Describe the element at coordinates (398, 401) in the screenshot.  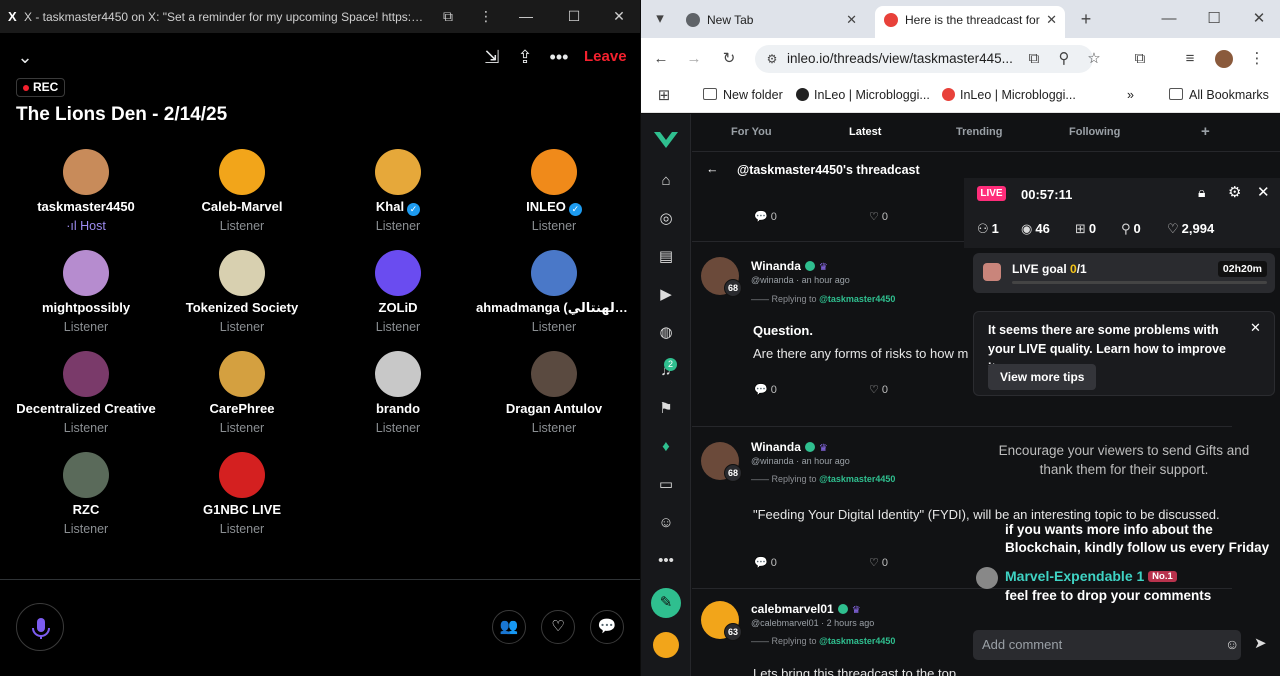
I see `participant: brando Listener` at that location.